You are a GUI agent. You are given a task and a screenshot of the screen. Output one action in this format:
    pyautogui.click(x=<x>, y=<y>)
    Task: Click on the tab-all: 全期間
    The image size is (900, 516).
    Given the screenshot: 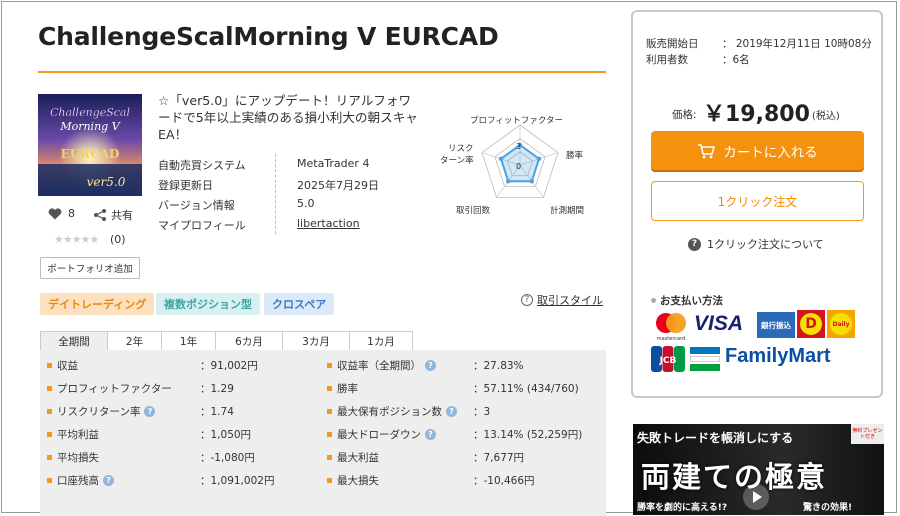 What is the action you would take?
    pyautogui.click(x=74, y=341)
    